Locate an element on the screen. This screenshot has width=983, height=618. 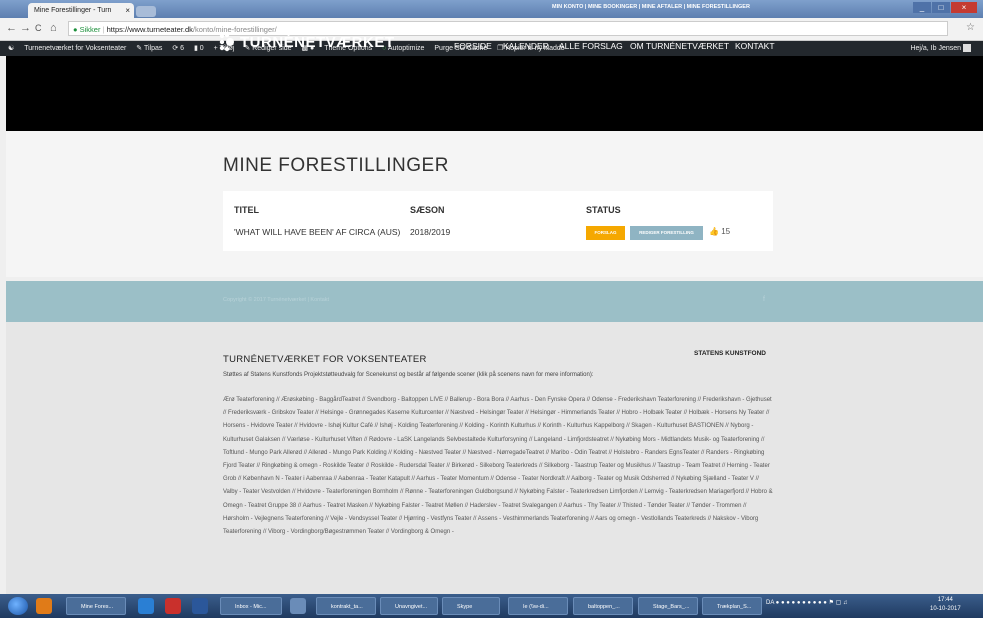
admin-comments-count: 0 is located at coordinates (201, 48).